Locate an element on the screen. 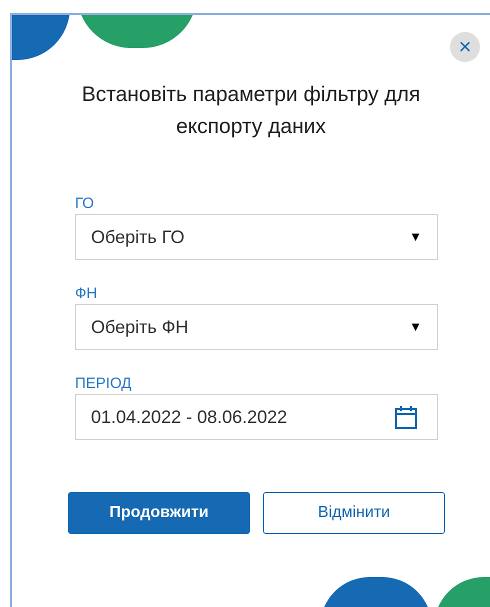 The image size is (490, 607). select-field: Оберіть ГО ▼ is located at coordinates (256, 237).